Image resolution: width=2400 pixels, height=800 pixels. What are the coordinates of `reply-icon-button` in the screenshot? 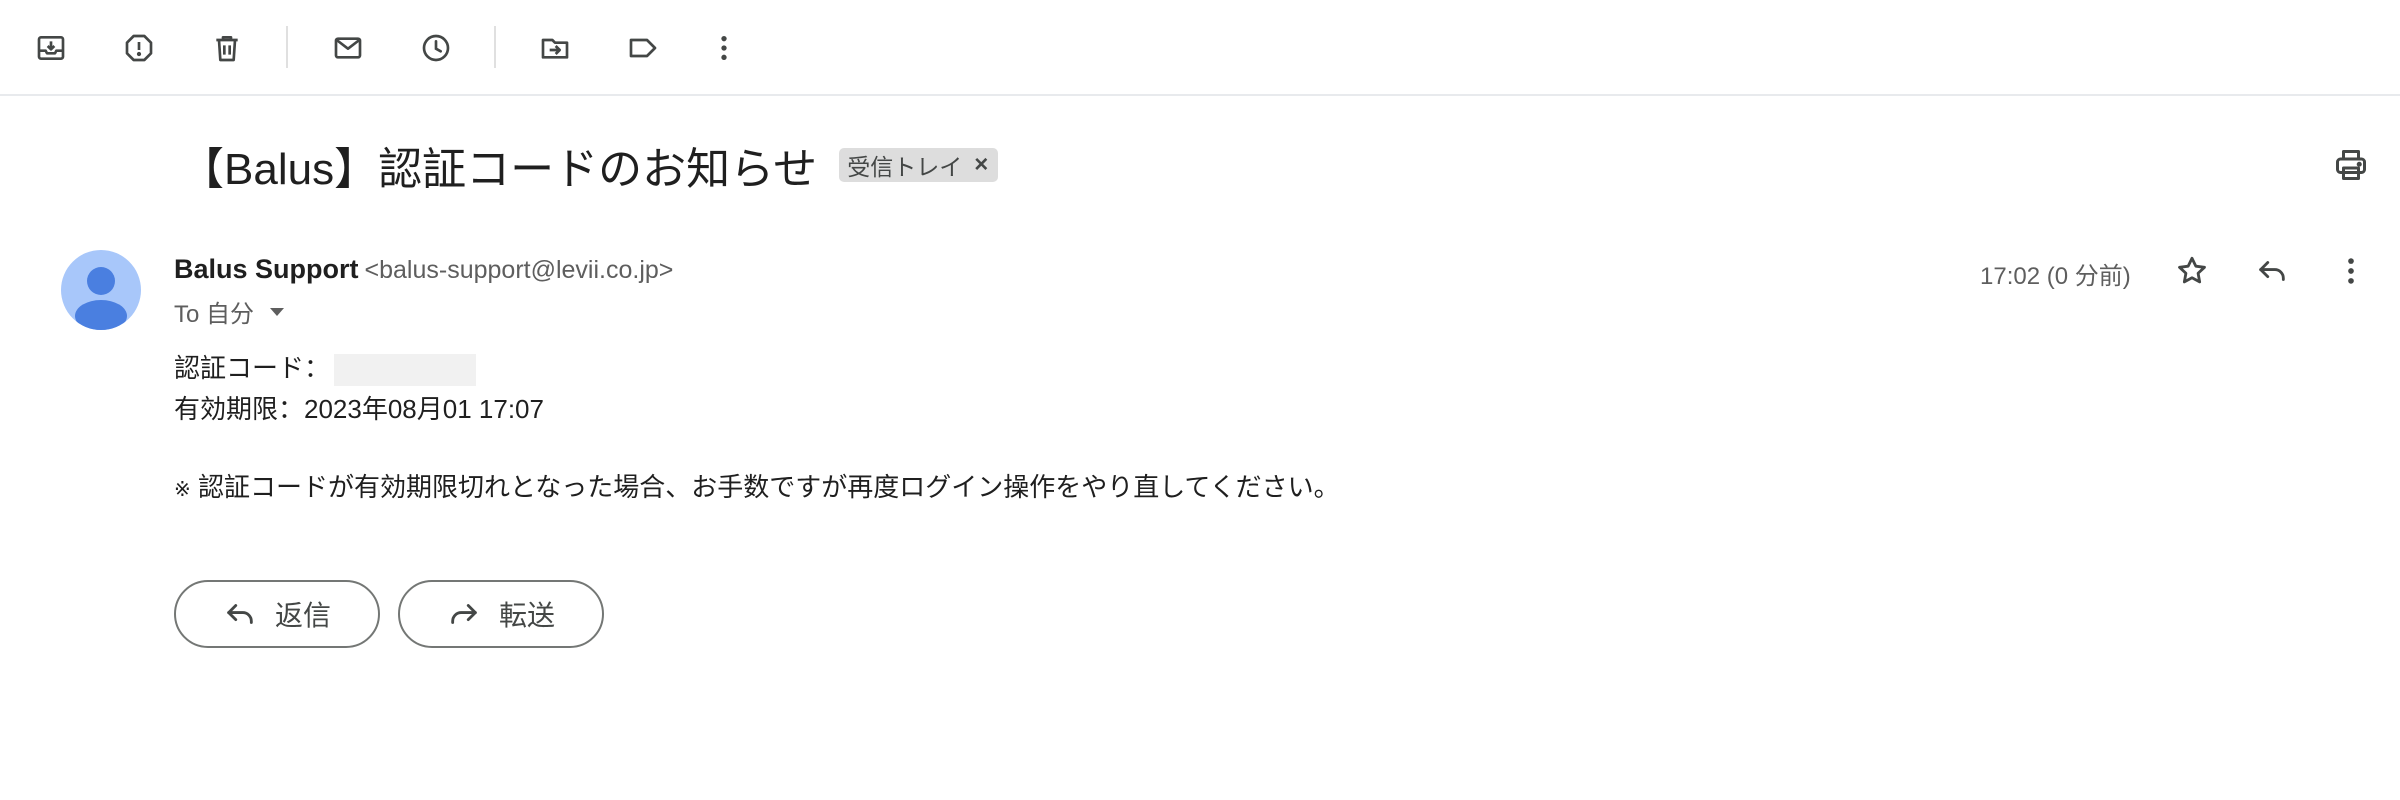 It's located at (2272, 271).